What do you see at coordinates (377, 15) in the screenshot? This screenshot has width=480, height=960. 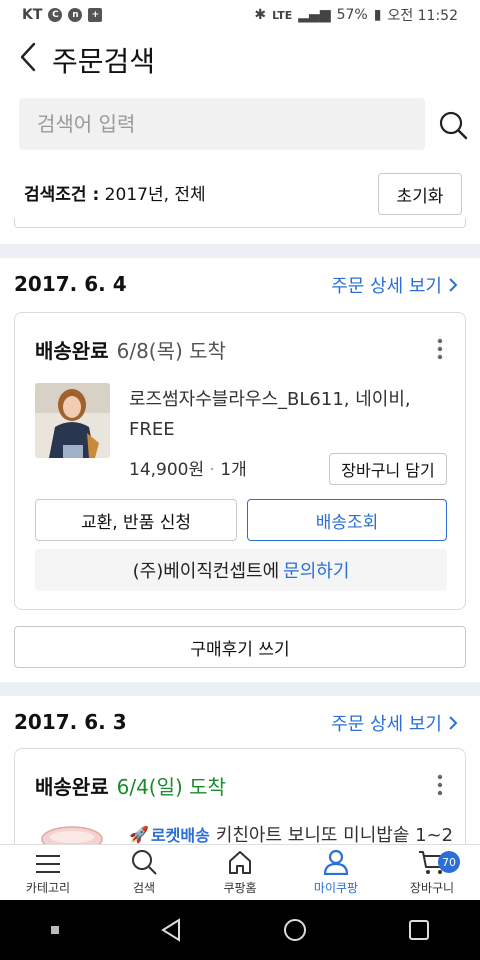 I see `battery-icon: ▮` at bounding box center [377, 15].